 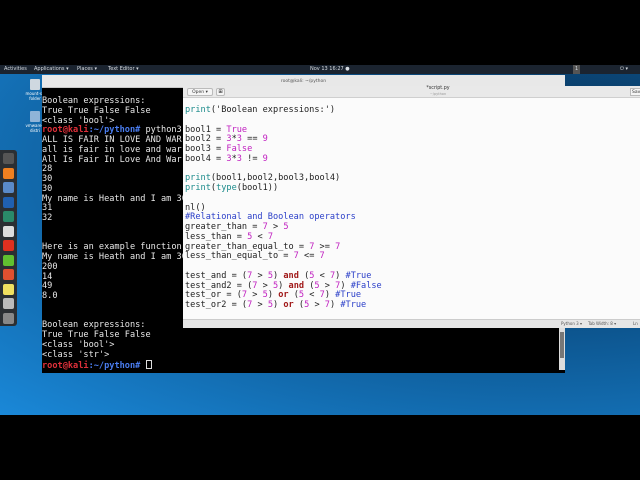 What do you see at coordinates (330, 69) in the screenshot?
I see `clock: Nov 13 16:27 ●` at bounding box center [330, 69].